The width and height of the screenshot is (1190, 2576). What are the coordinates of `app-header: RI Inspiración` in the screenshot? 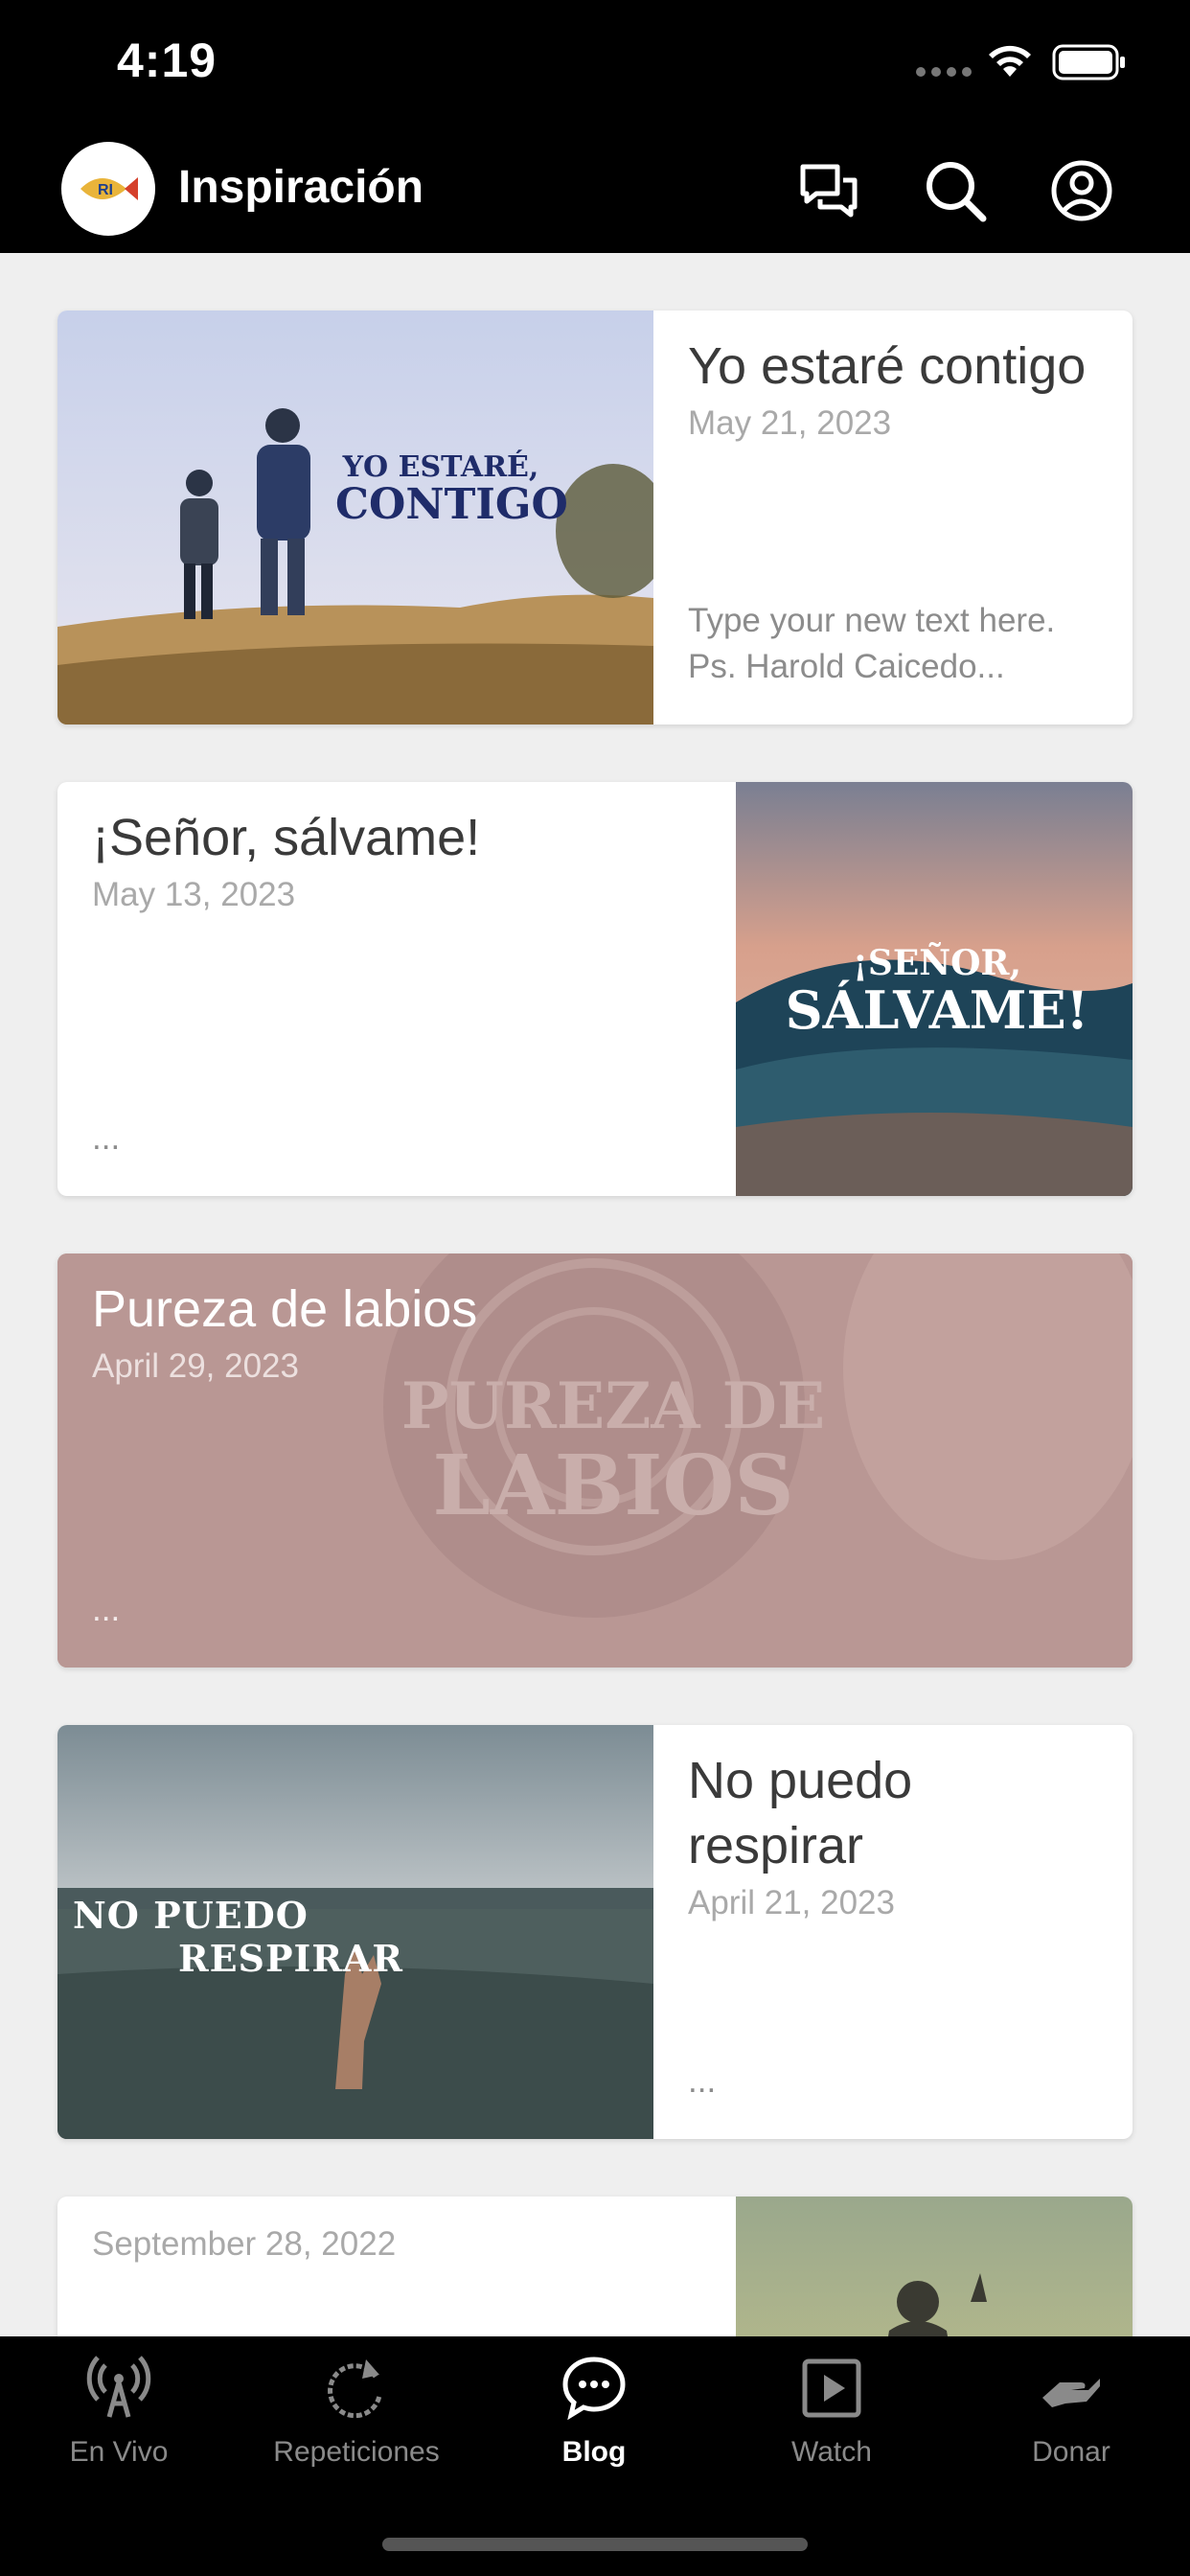 It's located at (595, 193).